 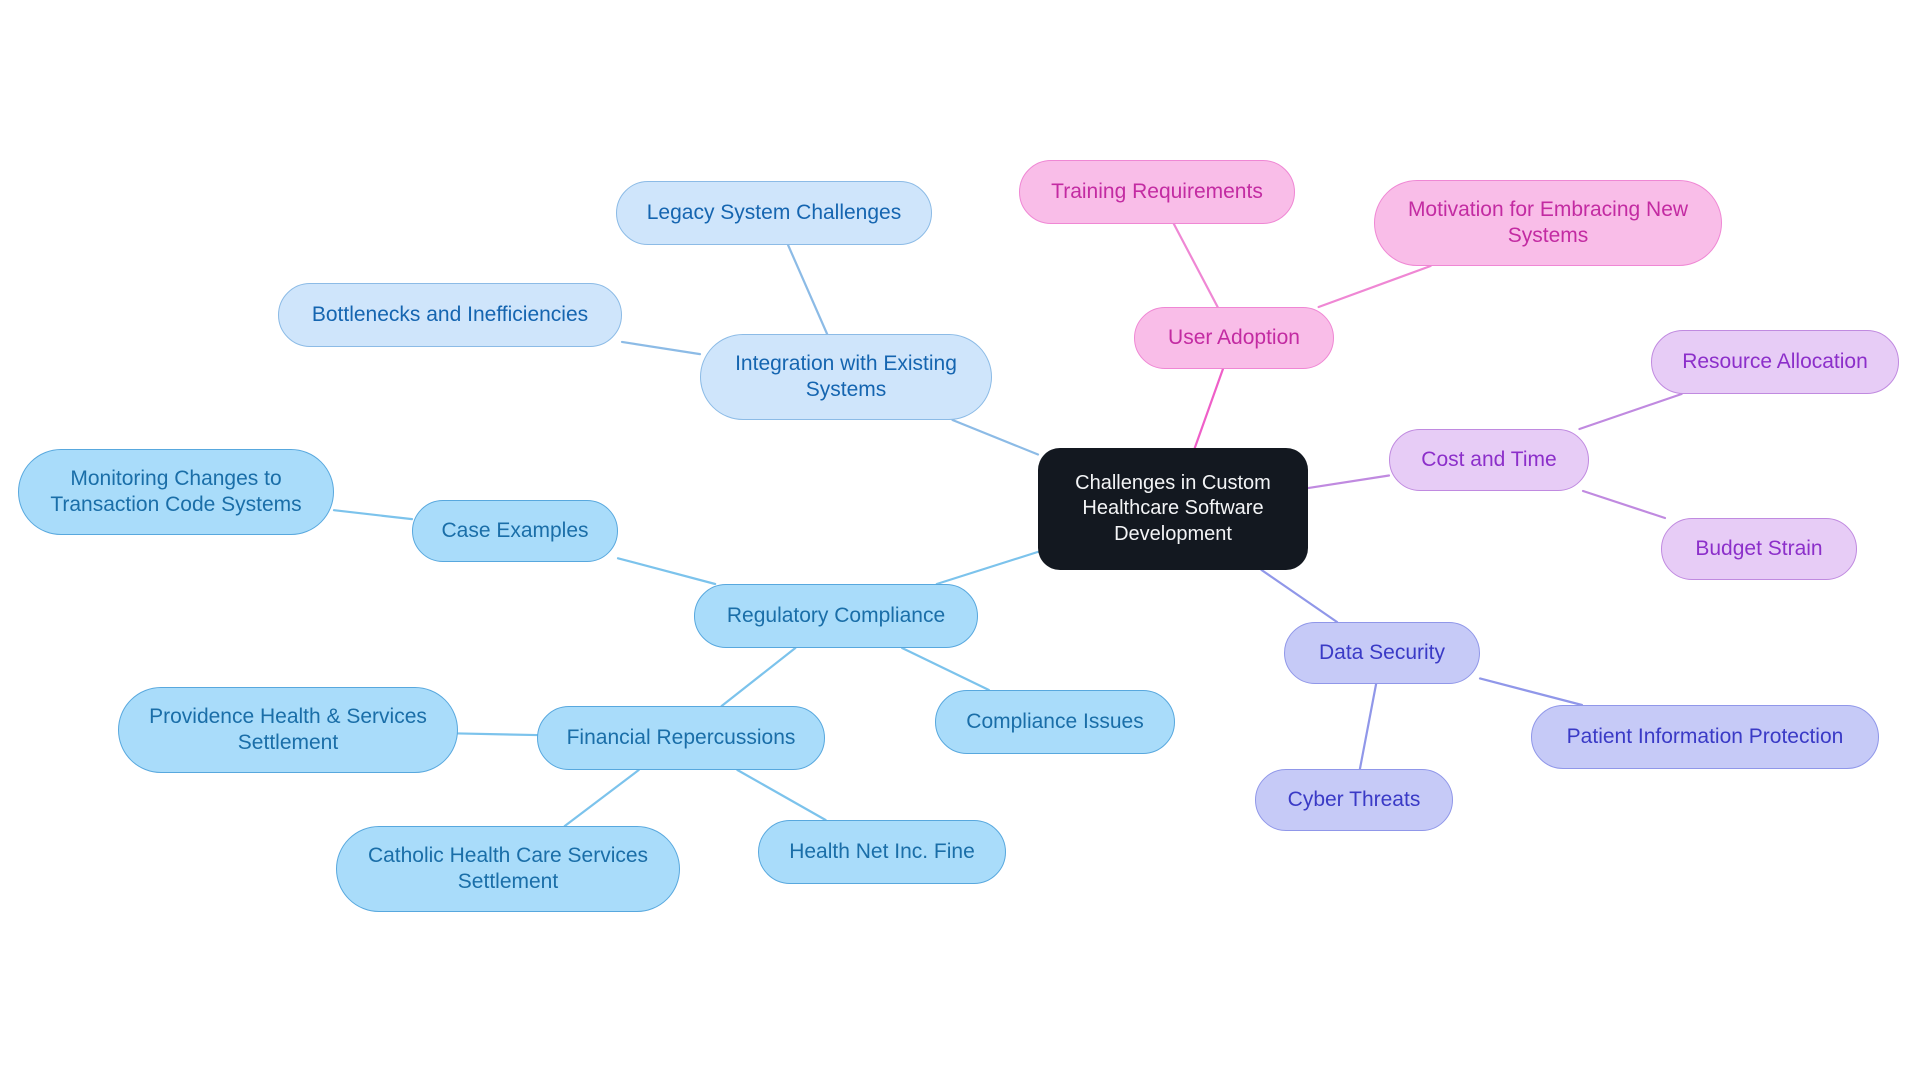 I want to click on mindmap-edge-root-to-costtime, so click(x=1348, y=482).